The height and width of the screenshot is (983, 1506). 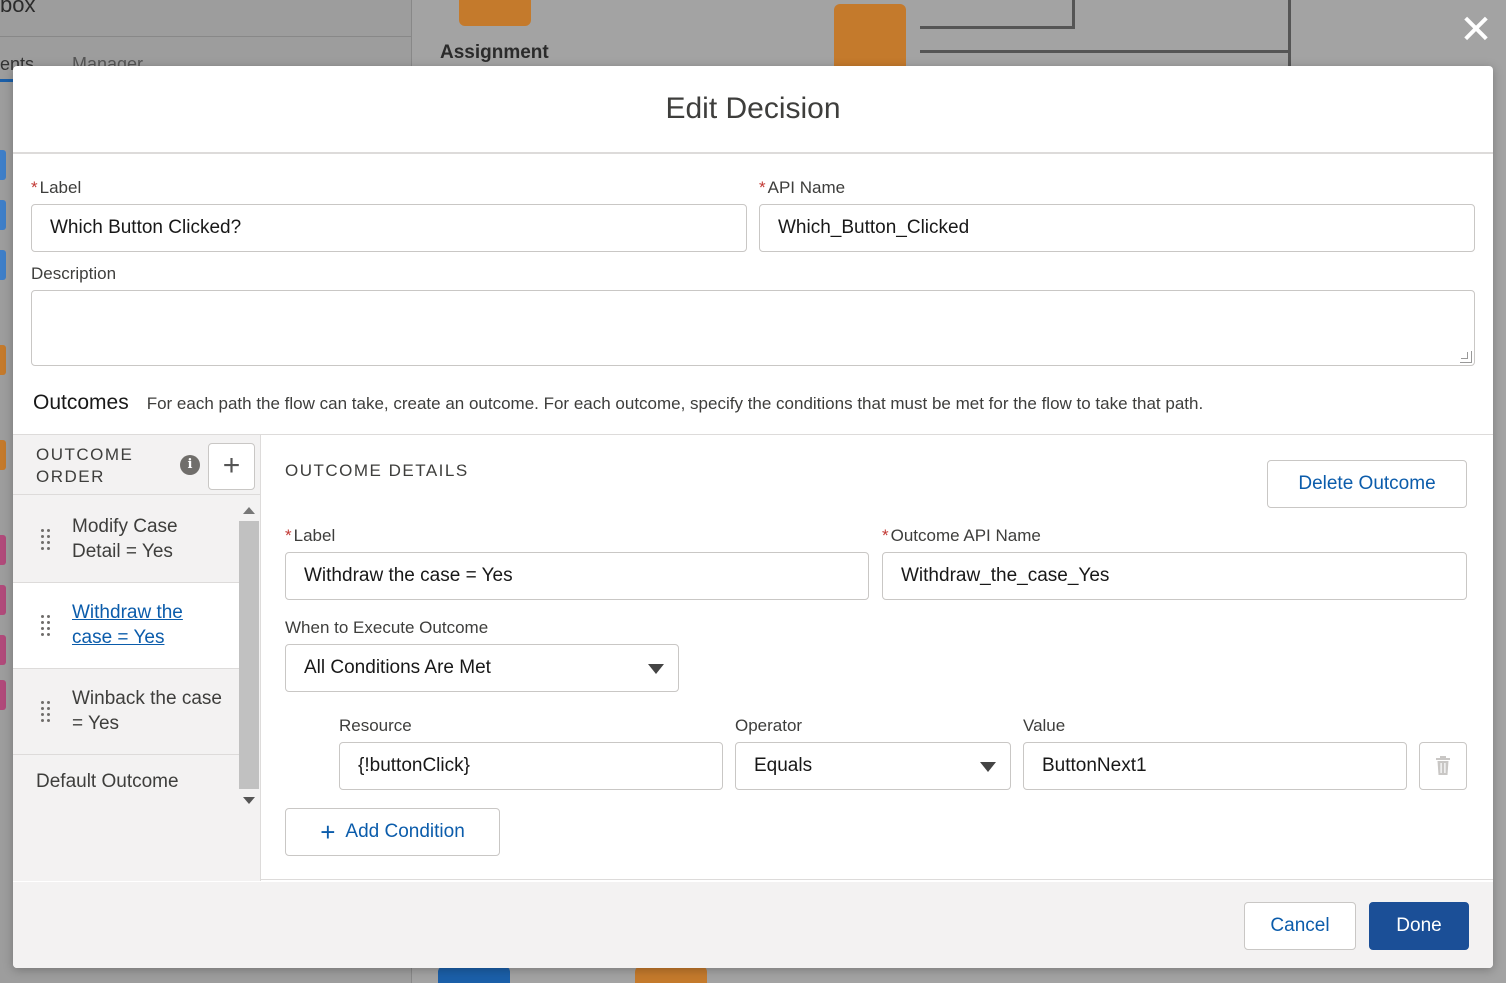 I want to click on operator-select: Equals, so click(x=873, y=766).